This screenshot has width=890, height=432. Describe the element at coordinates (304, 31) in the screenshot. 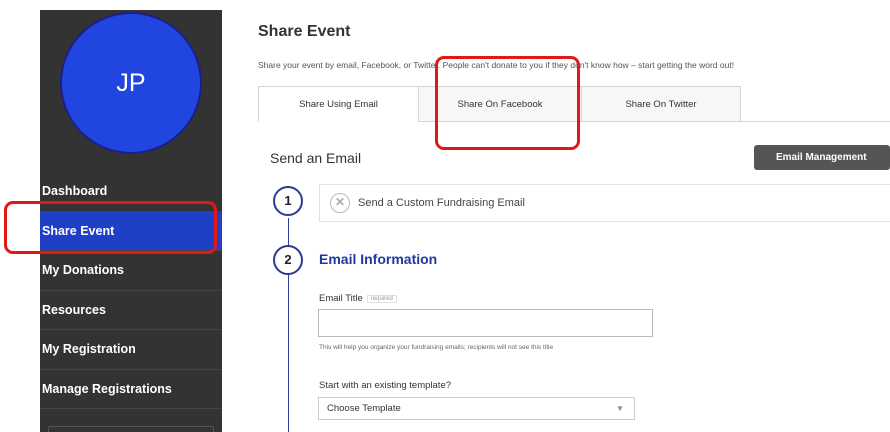

I see `page-title: Share Event` at that location.